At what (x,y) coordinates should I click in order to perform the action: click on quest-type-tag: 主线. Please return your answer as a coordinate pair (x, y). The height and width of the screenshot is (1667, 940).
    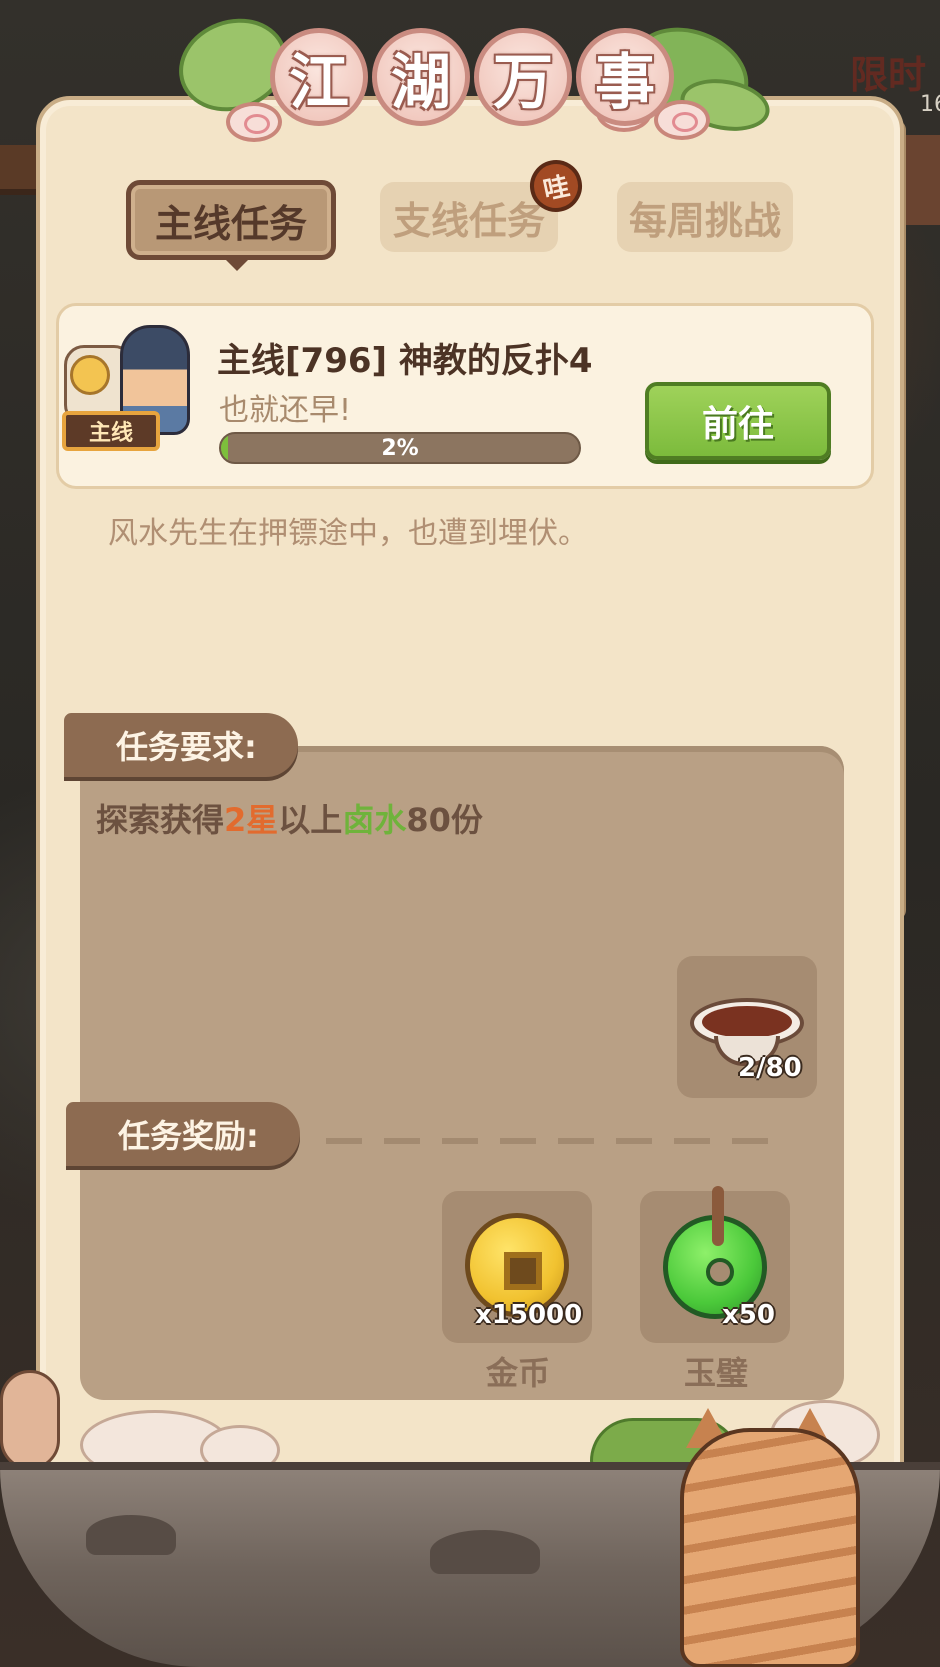
    Looking at the image, I should click on (111, 431).